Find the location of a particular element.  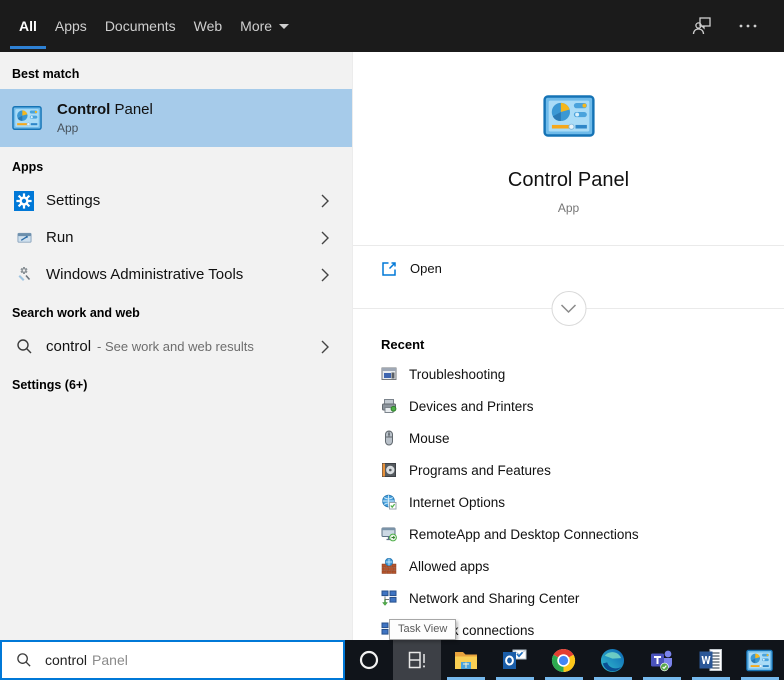

tab-documents: Documents is located at coordinates (140, 26).